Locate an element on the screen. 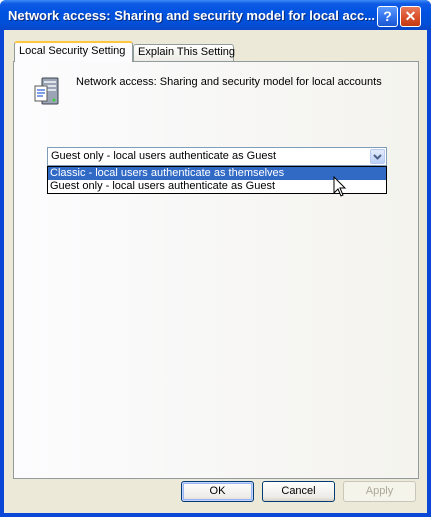 This screenshot has height=517, width=431. policy-server-icon is located at coordinates (46, 91).